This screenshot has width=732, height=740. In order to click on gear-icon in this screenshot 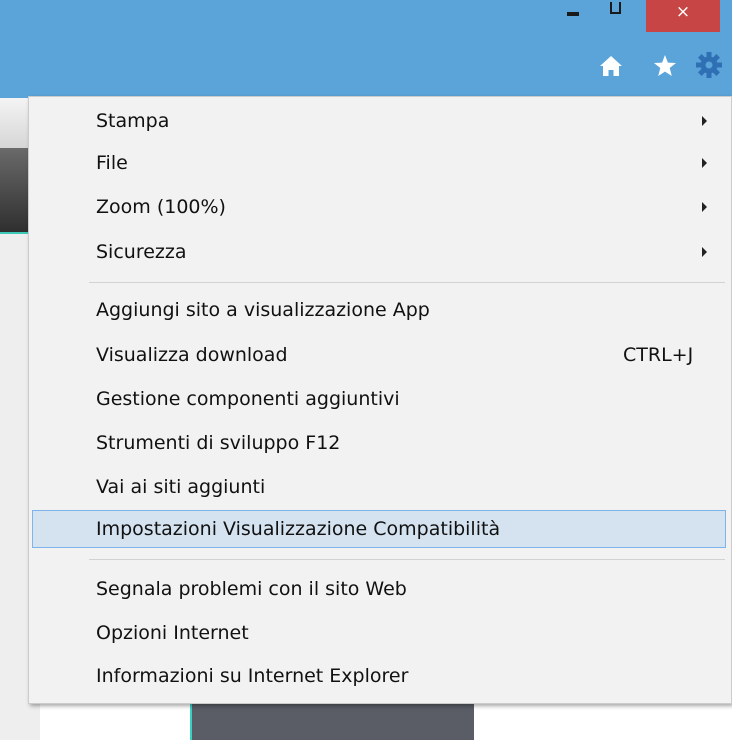, I will do `click(709, 65)`.